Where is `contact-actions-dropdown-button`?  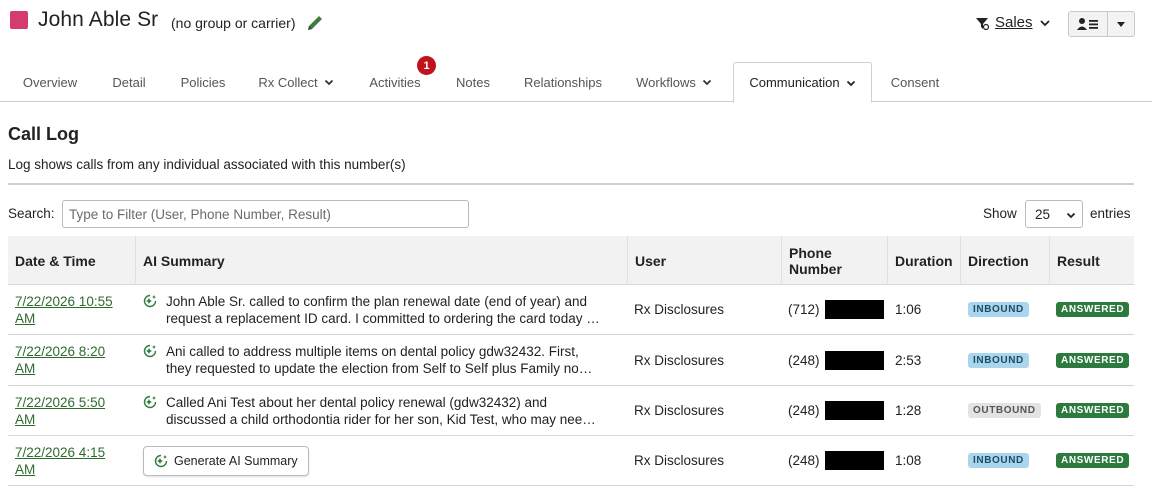
contact-actions-dropdown-button is located at coordinates (1121, 24).